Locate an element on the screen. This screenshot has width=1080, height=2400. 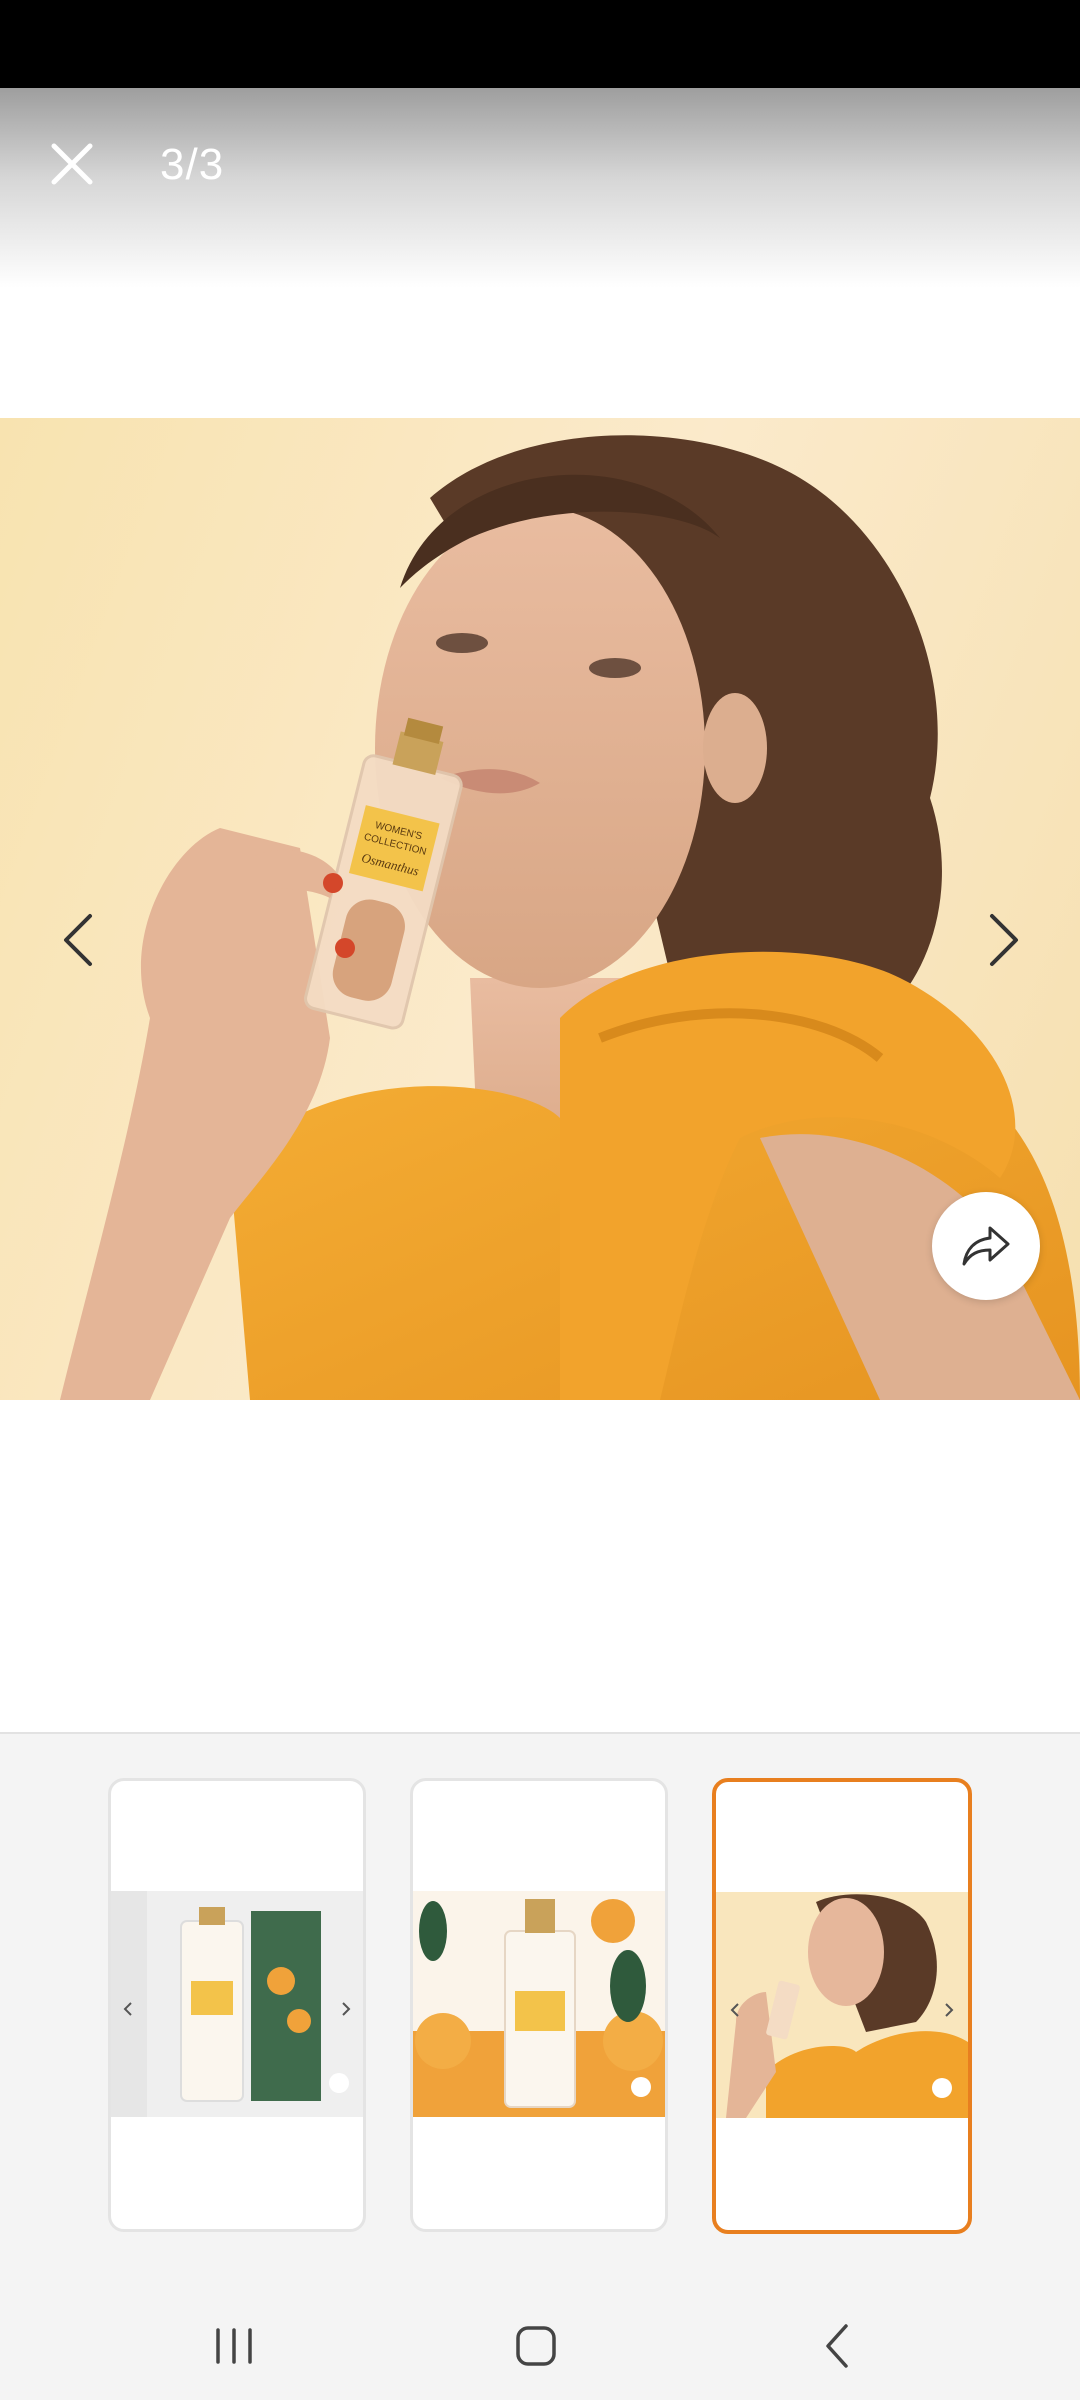
recents-button is located at coordinates (234, 2346).